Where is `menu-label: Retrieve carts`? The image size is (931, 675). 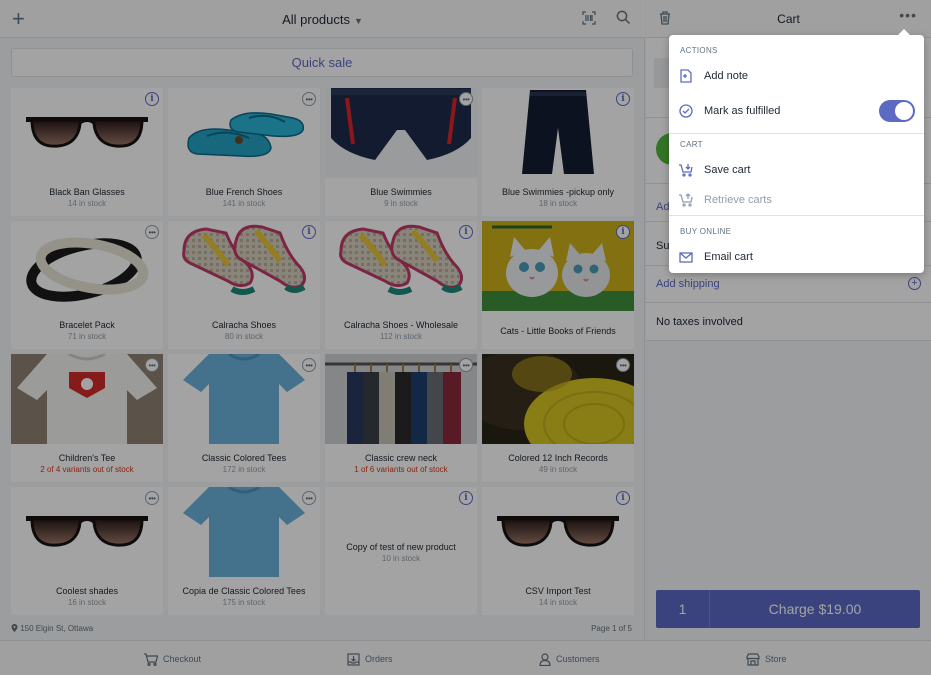
menu-label: Retrieve carts is located at coordinates (738, 200).